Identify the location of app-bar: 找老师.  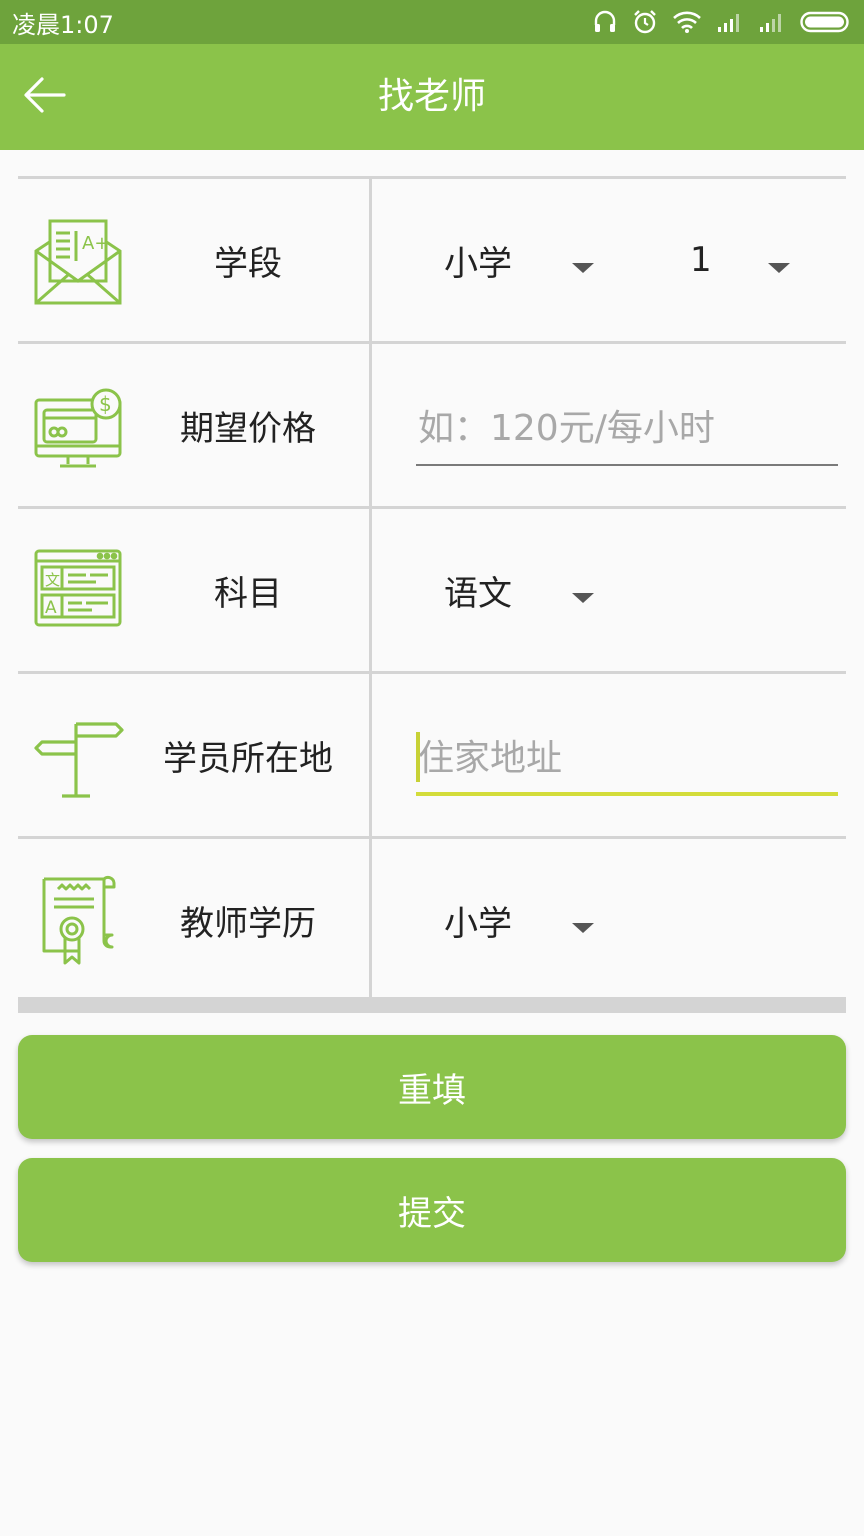
(432, 97).